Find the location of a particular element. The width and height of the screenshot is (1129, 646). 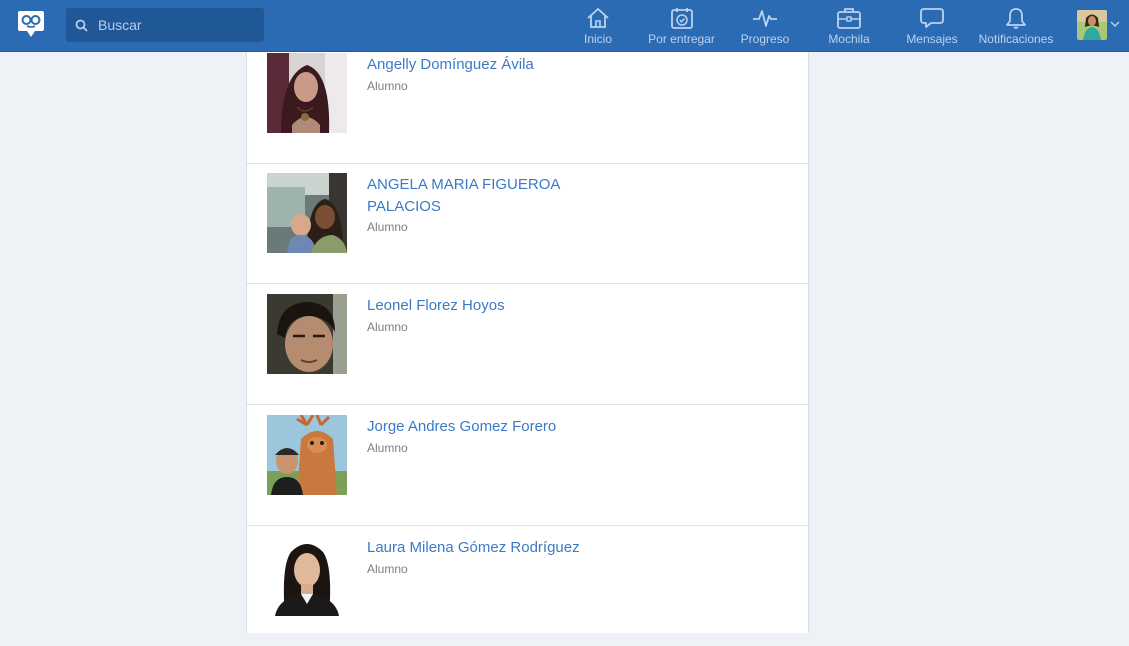

chat-bubble-icon is located at coordinates (932, 18).